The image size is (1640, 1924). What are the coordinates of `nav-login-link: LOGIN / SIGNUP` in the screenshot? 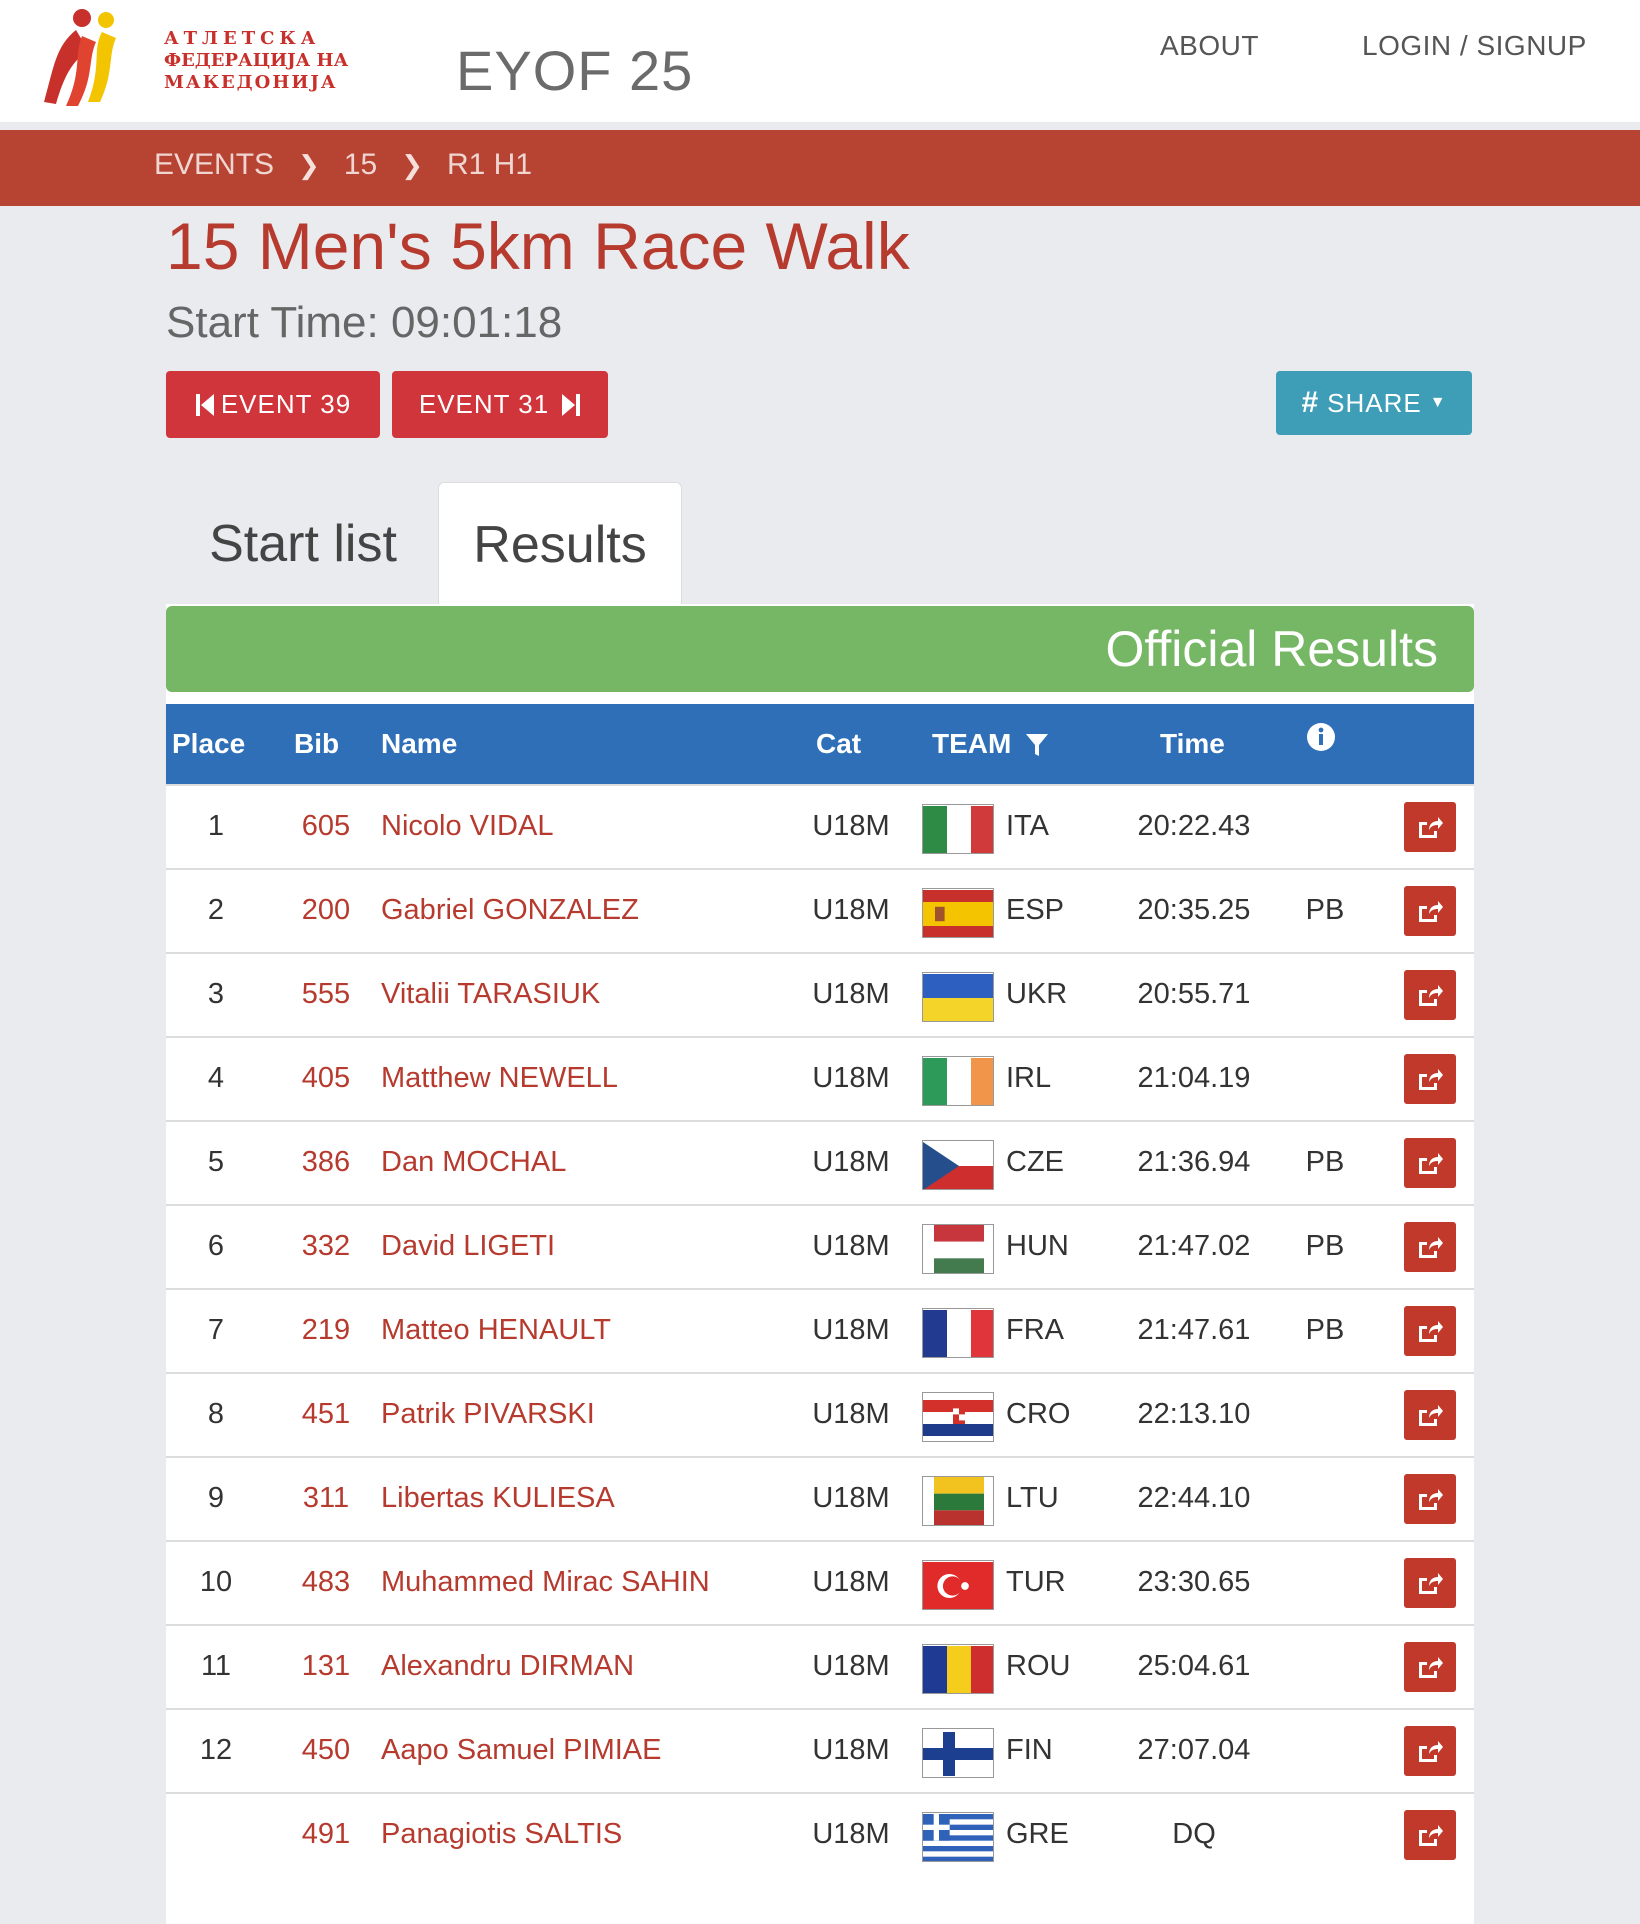 It's located at (1474, 46).